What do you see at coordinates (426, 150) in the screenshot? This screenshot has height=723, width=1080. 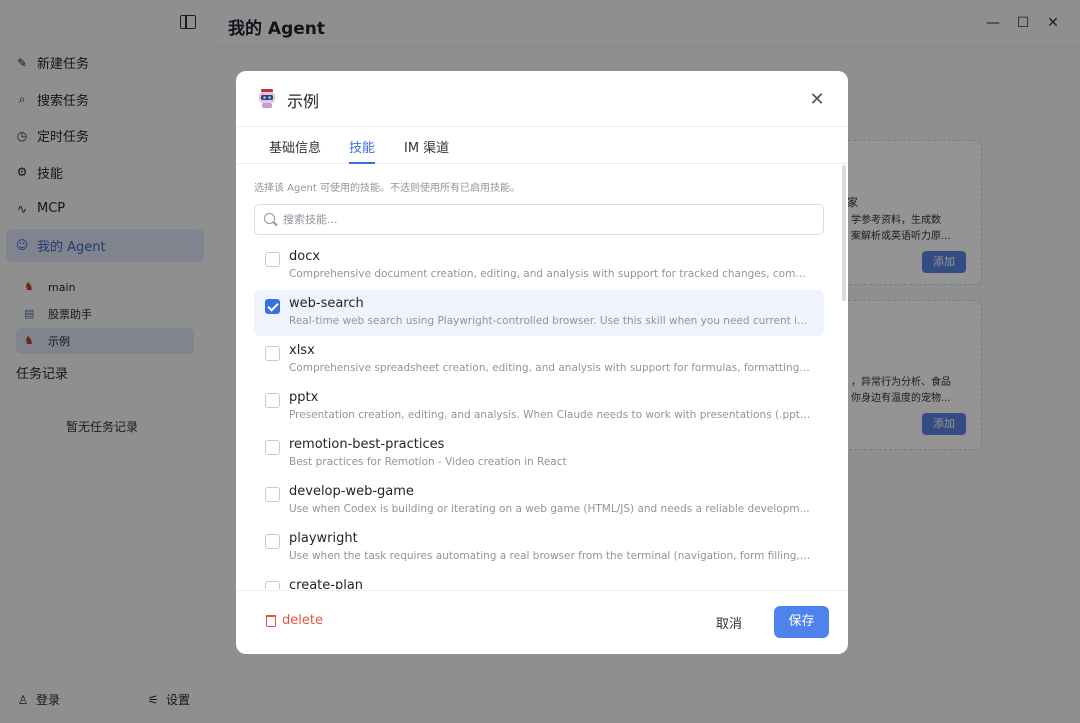 I see `tab-im-channel: IM 渠道` at bounding box center [426, 150].